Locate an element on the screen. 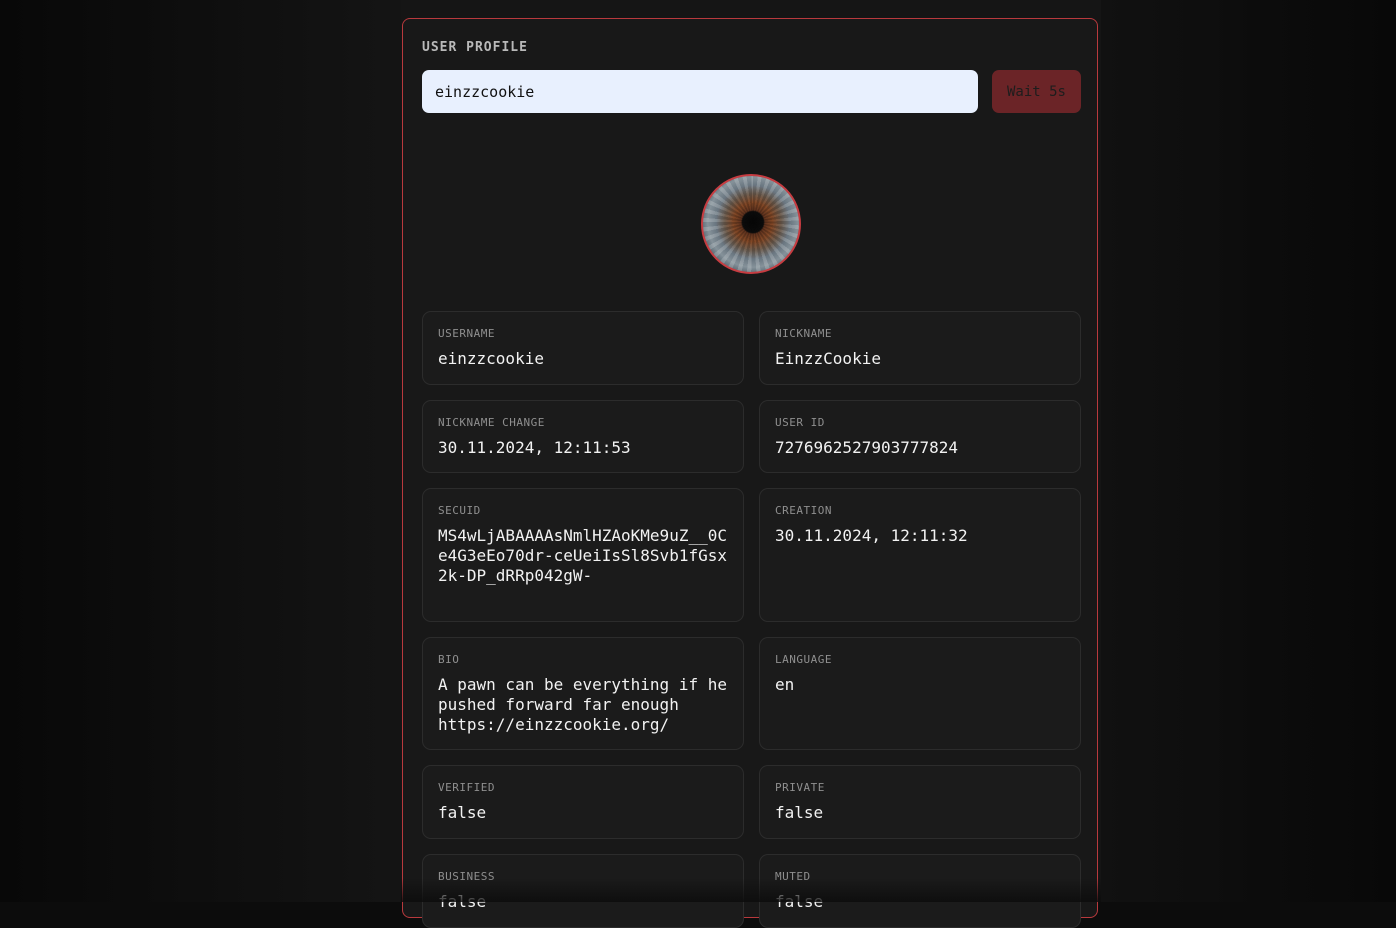 The width and height of the screenshot is (1396, 928). field-label: USER ID is located at coordinates (800, 422).